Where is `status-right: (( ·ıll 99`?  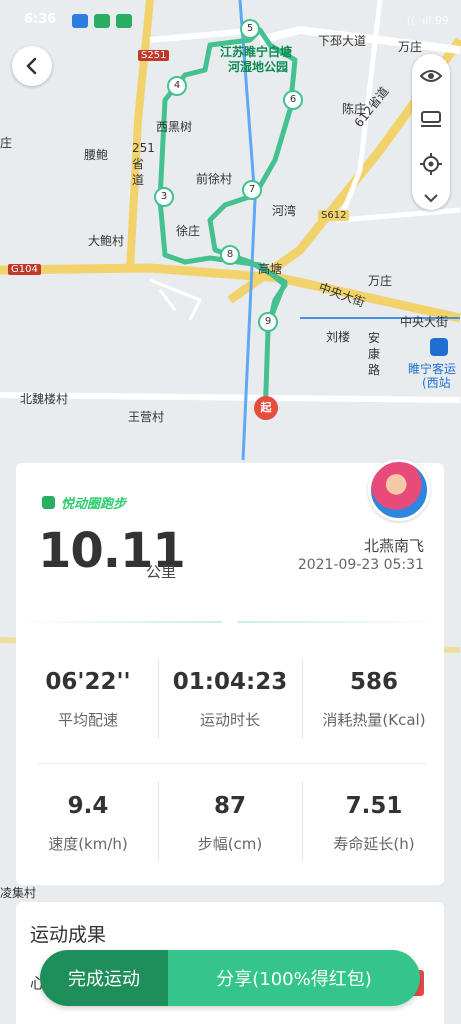 status-right: (( ·ıll 99 is located at coordinates (427, 20).